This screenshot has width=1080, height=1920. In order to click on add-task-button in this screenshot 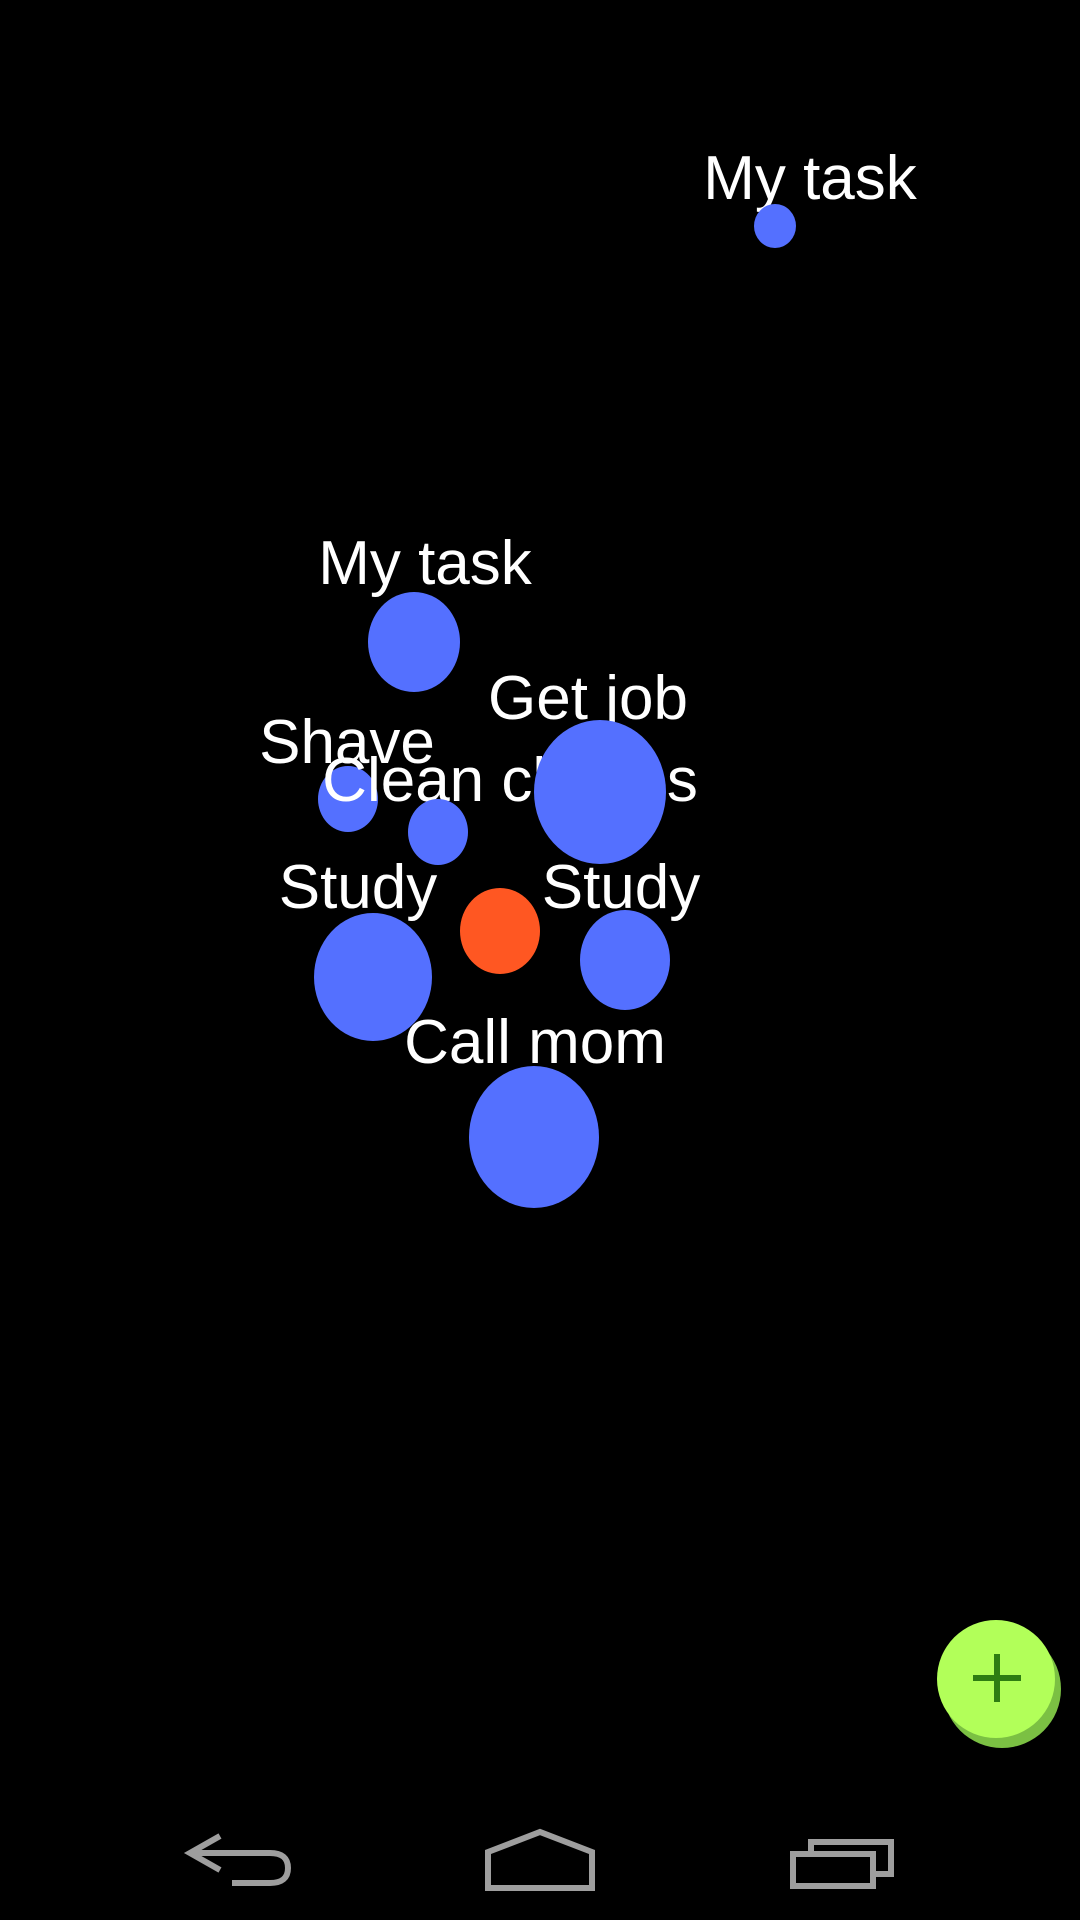, I will do `click(996, 1679)`.